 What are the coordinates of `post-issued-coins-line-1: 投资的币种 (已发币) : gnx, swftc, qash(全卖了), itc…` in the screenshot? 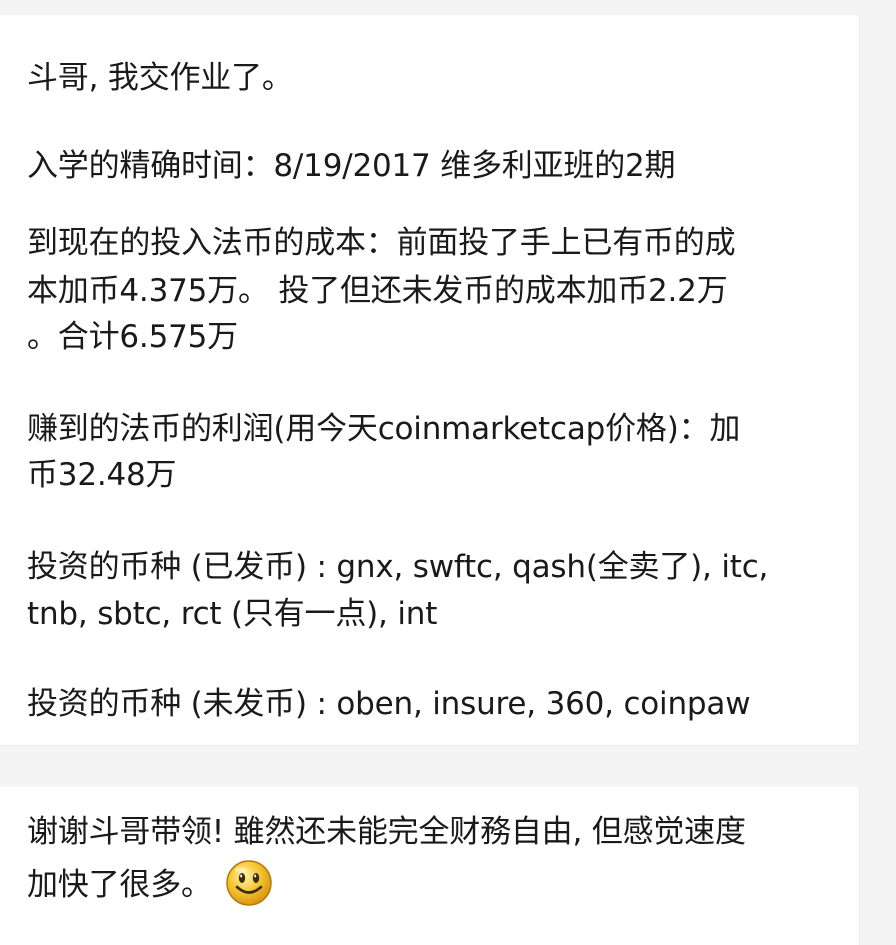 It's located at (398, 567).